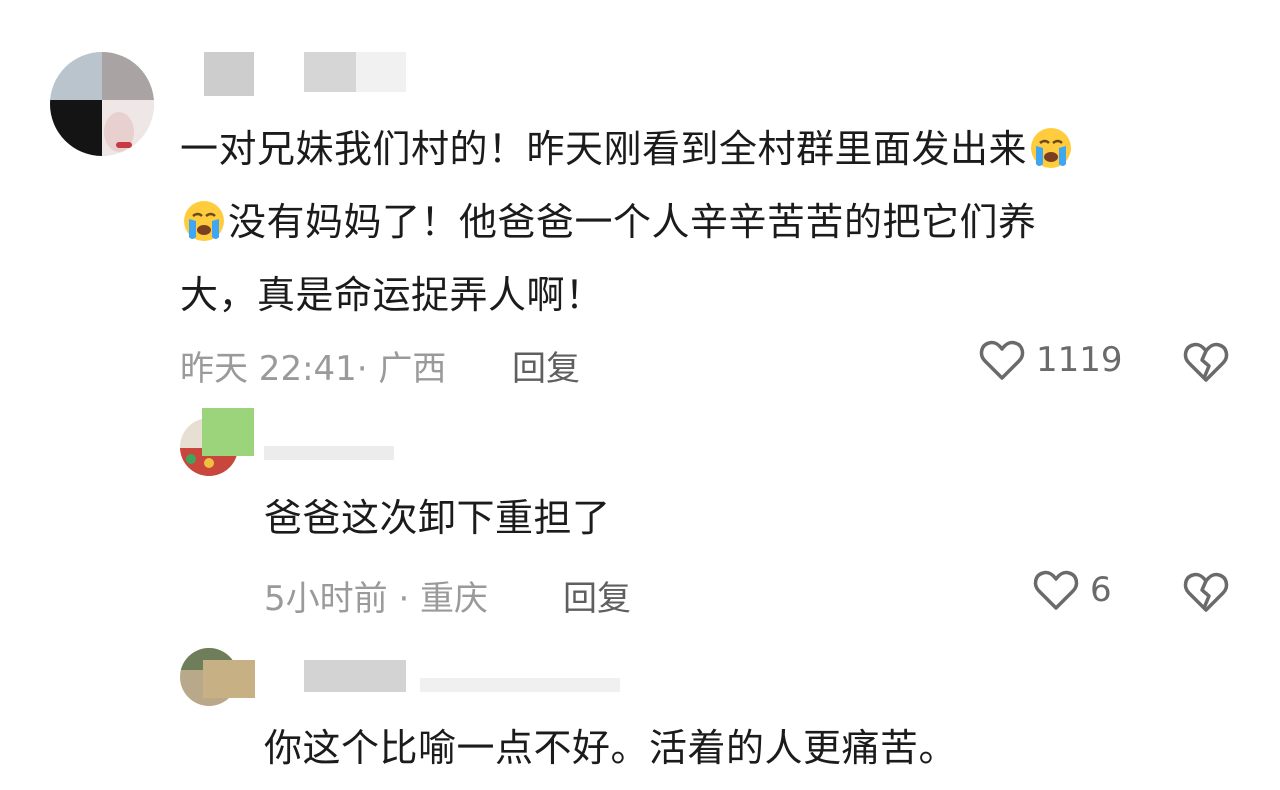 This screenshot has height=790, width=1280. Describe the element at coordinates (392, 295) in the screenshot. I see `comment-text-line: 大，真是命运捉弄人啊！` at that location.